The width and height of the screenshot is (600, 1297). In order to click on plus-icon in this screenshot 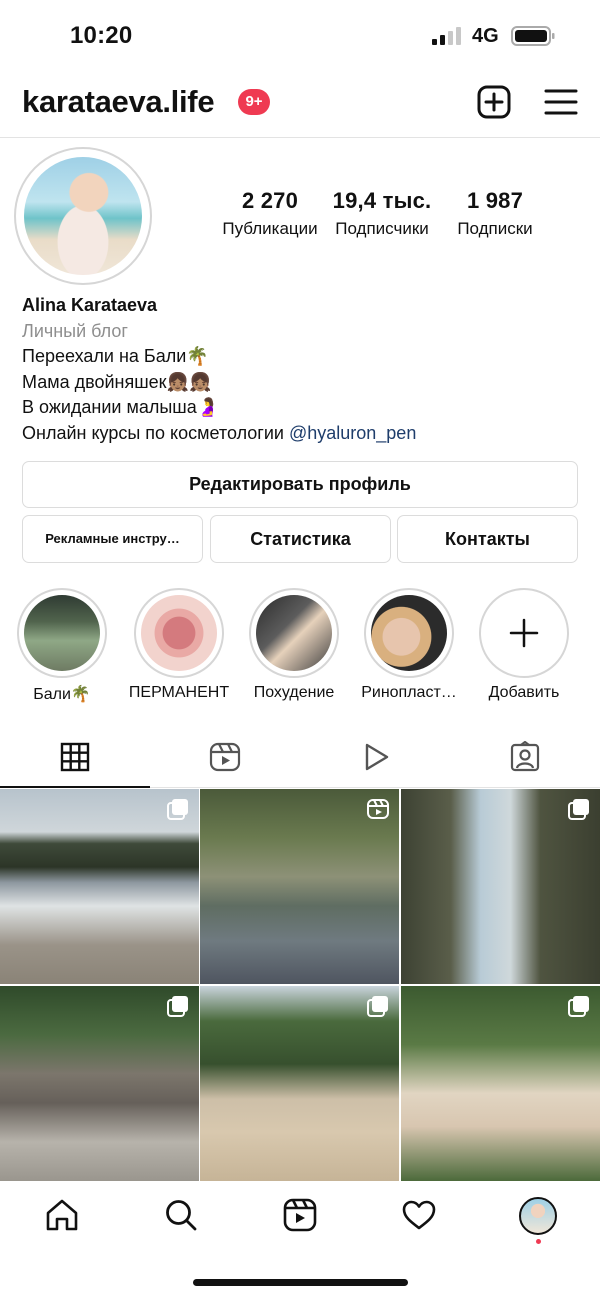, I will do `click(524, 633)`.